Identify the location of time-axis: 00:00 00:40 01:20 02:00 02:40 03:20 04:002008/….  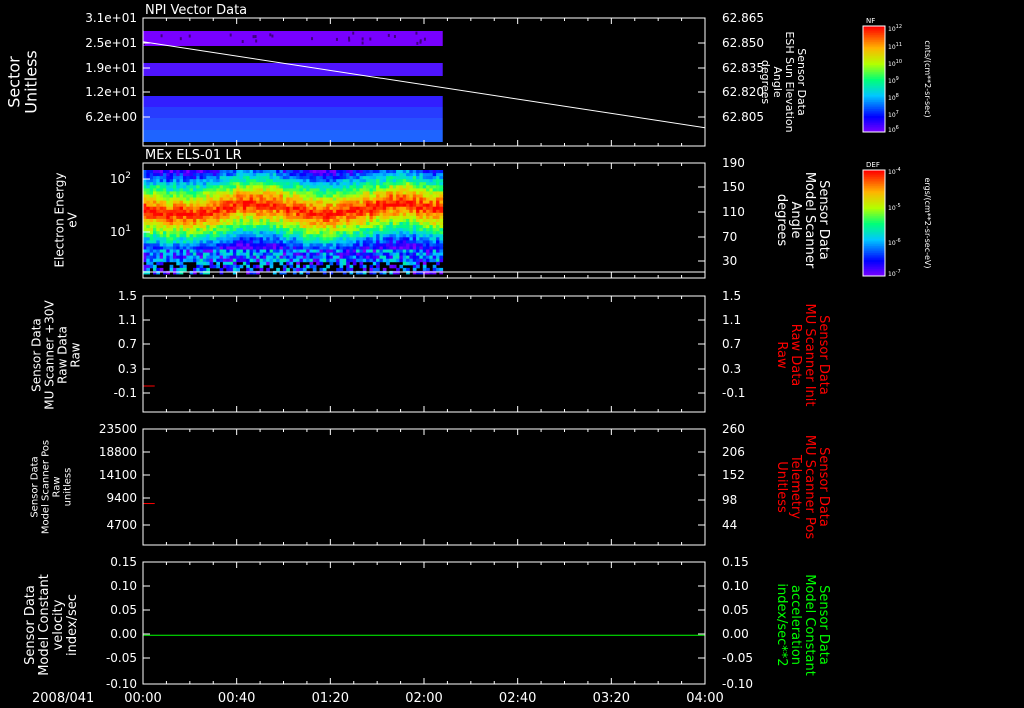
(378, 698).